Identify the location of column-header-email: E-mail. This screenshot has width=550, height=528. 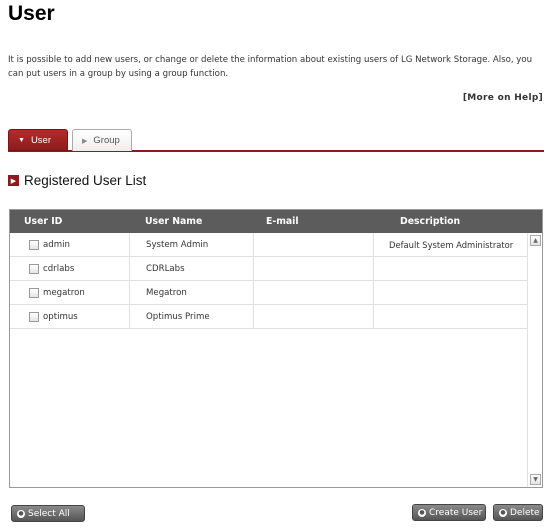
(282, 221).